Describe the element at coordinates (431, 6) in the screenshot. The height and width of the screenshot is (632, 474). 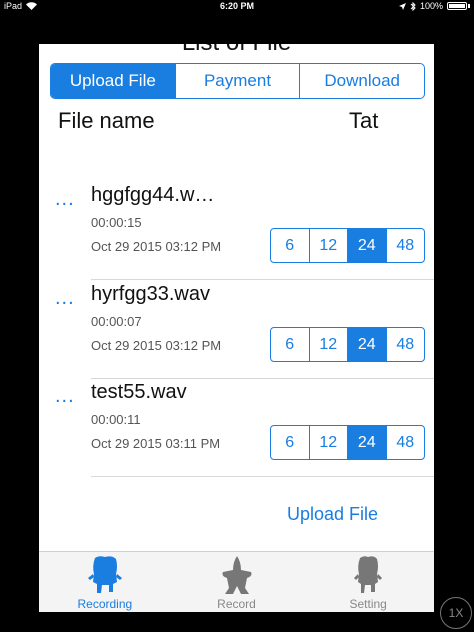
I see `battery-percent: 100%` at that location.